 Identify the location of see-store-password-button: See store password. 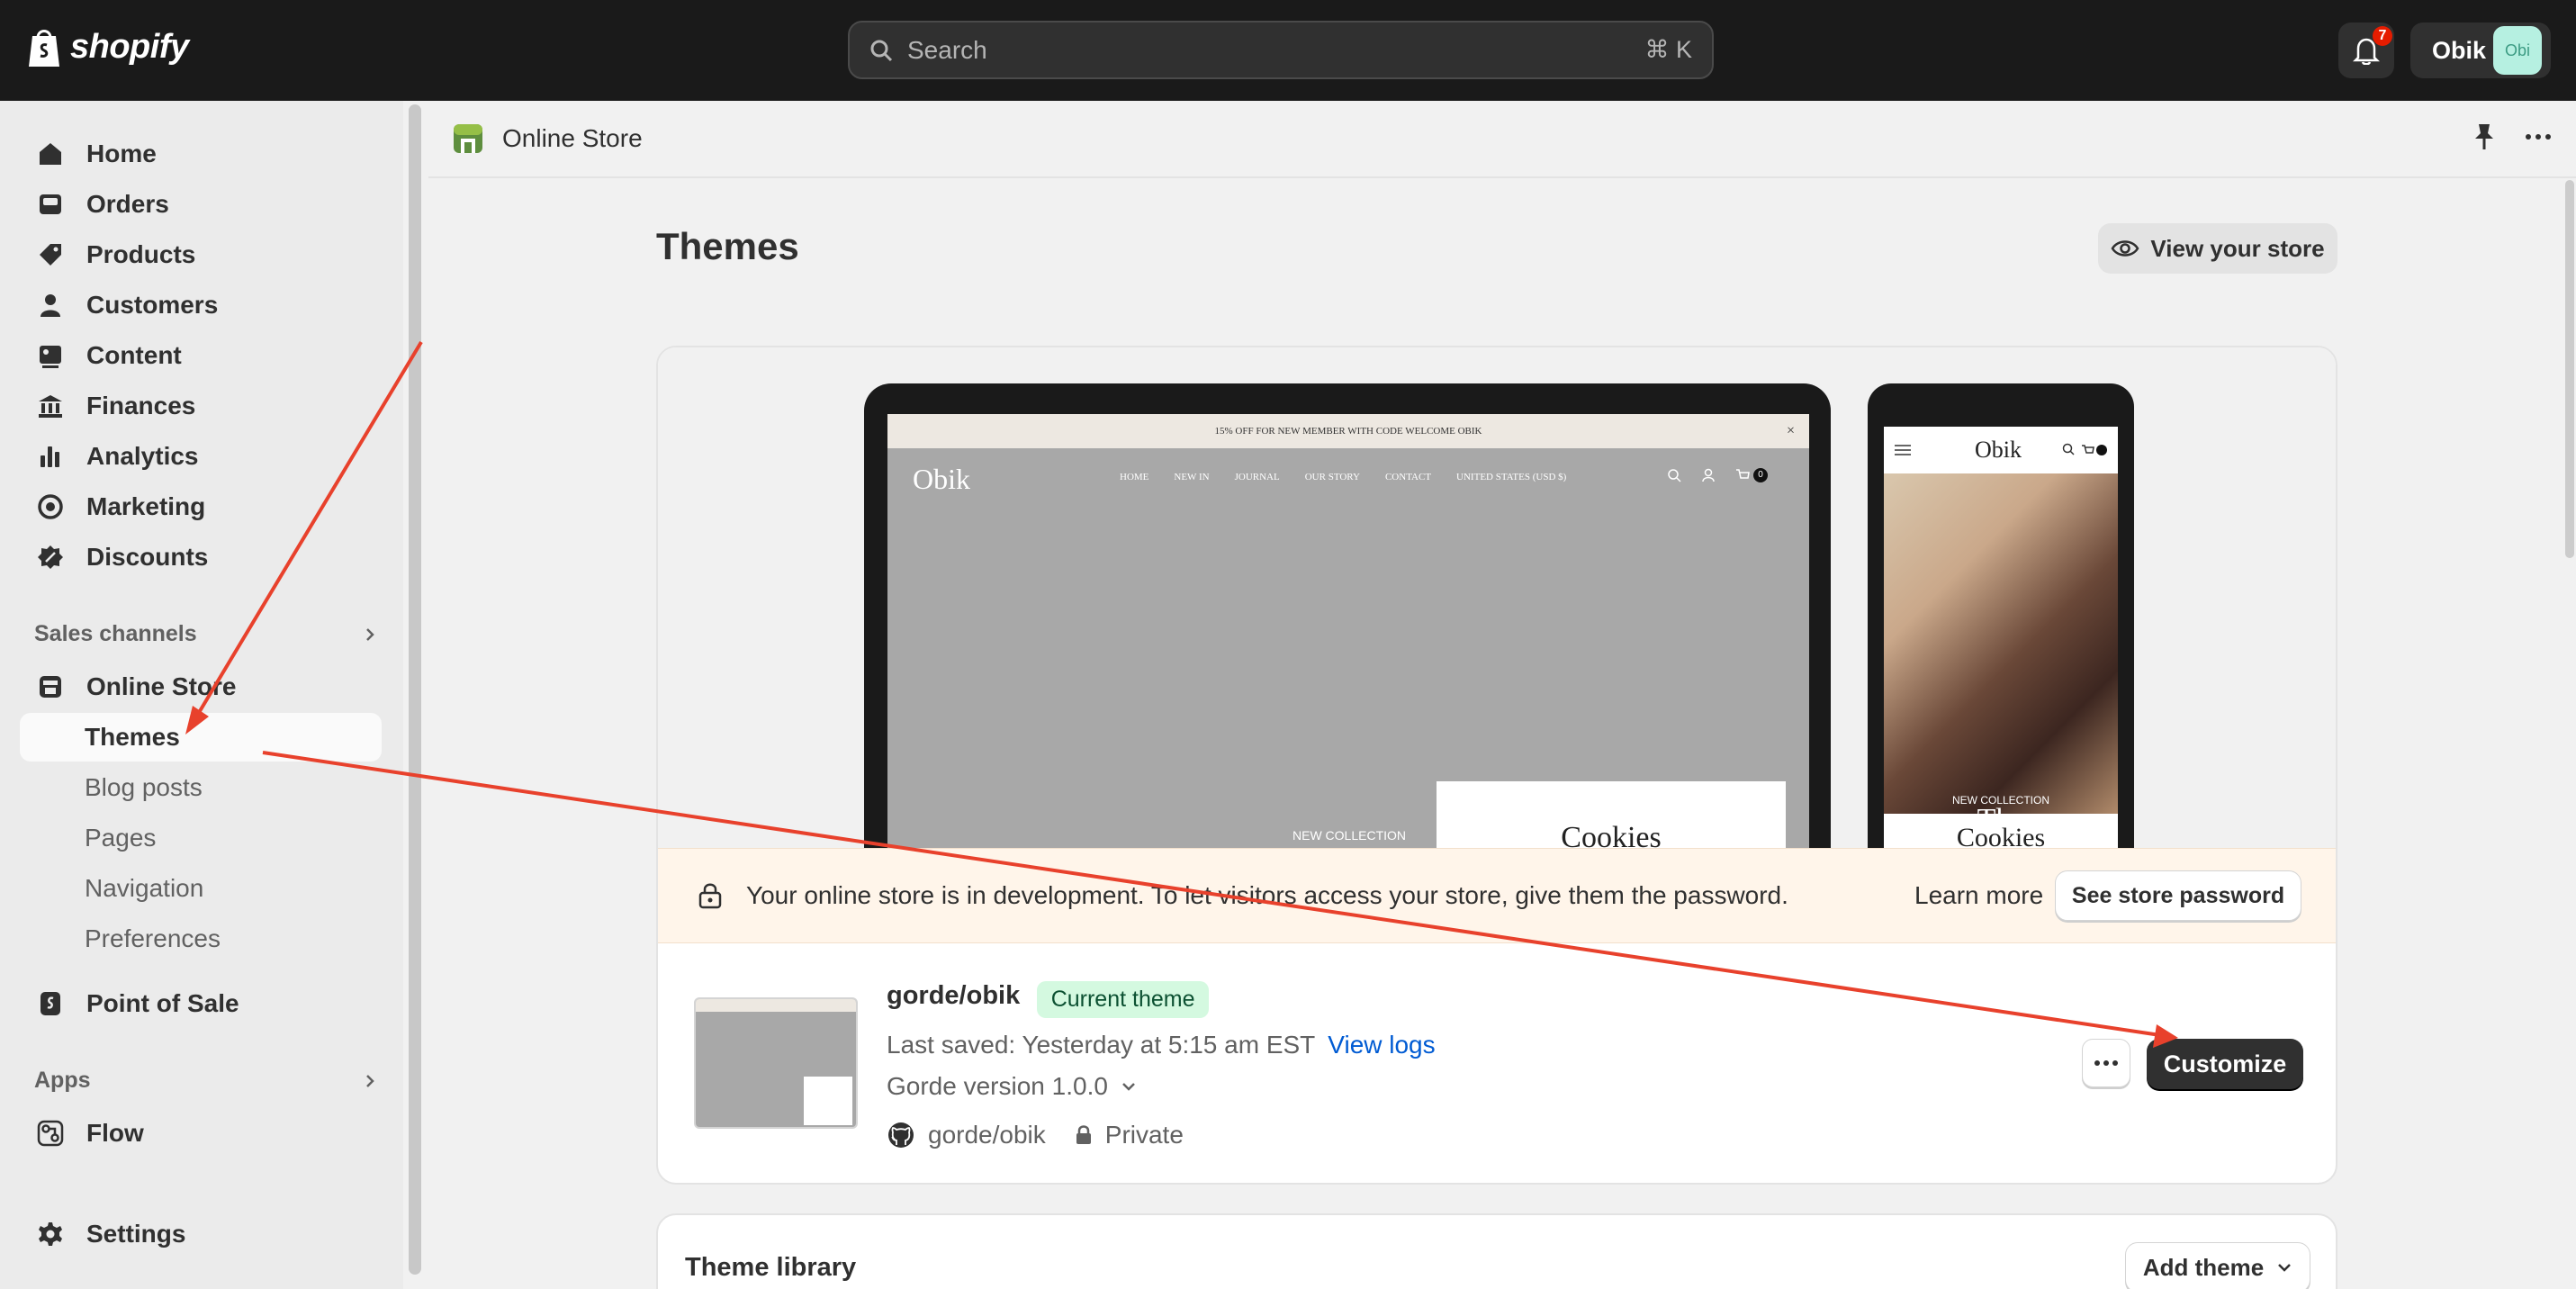
(2178, 895).